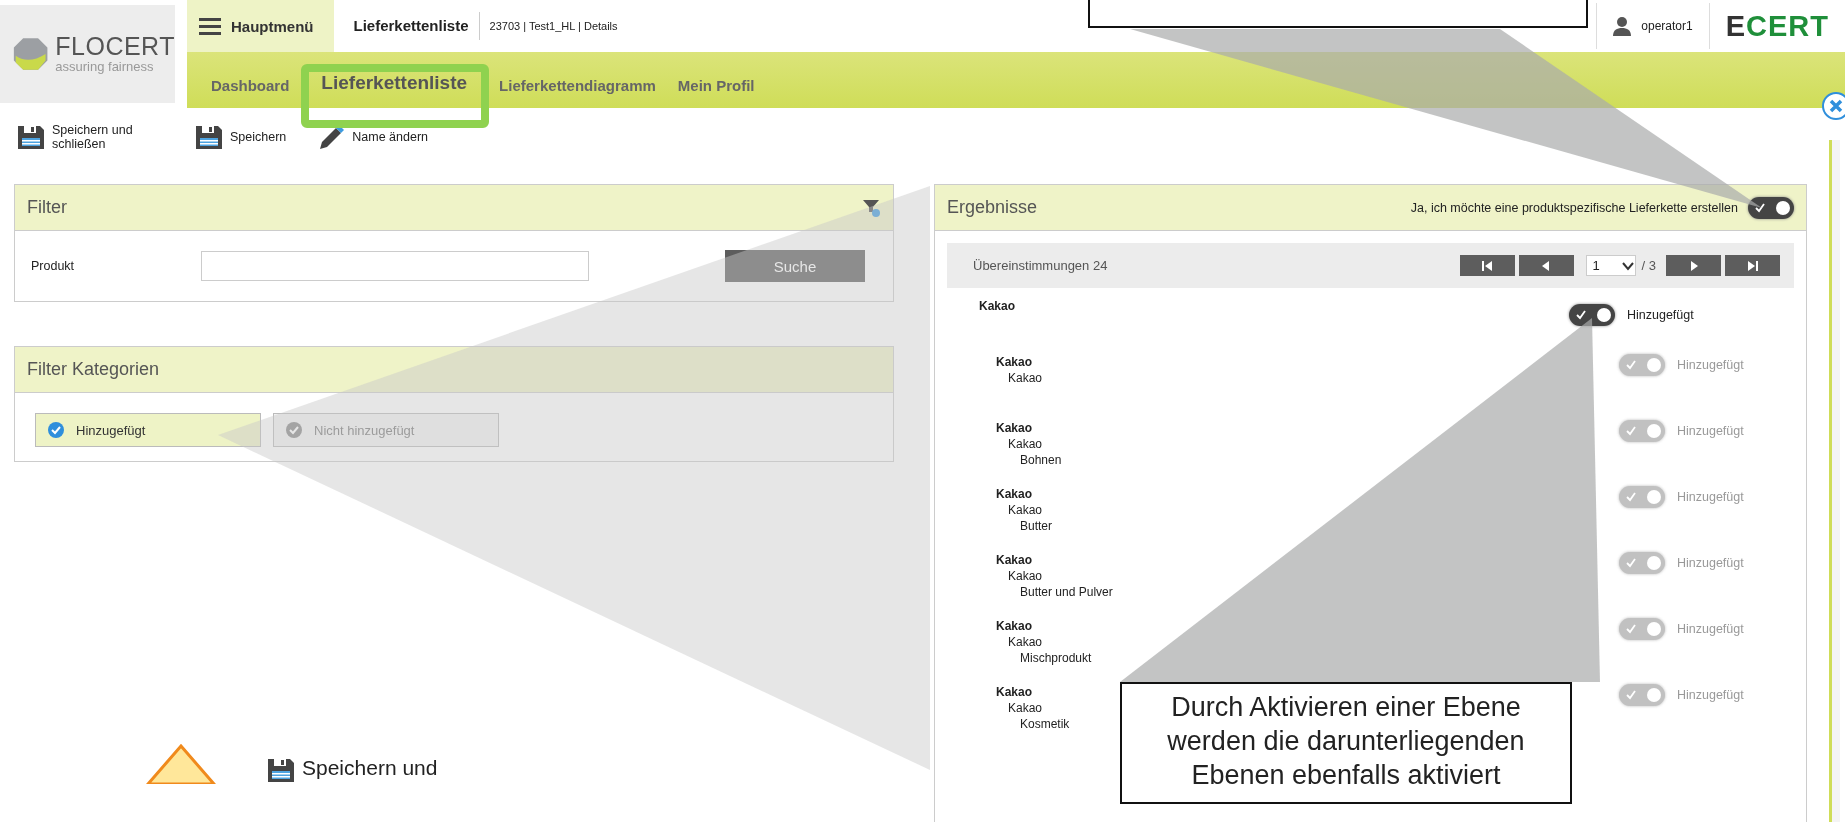 Image resolution: width=1845 pixels, height=822 pixels. Describe the element at coordinates (577, 92) in the screenshot. I see `nav-tab: Lieferkettendiagramm` at that location.